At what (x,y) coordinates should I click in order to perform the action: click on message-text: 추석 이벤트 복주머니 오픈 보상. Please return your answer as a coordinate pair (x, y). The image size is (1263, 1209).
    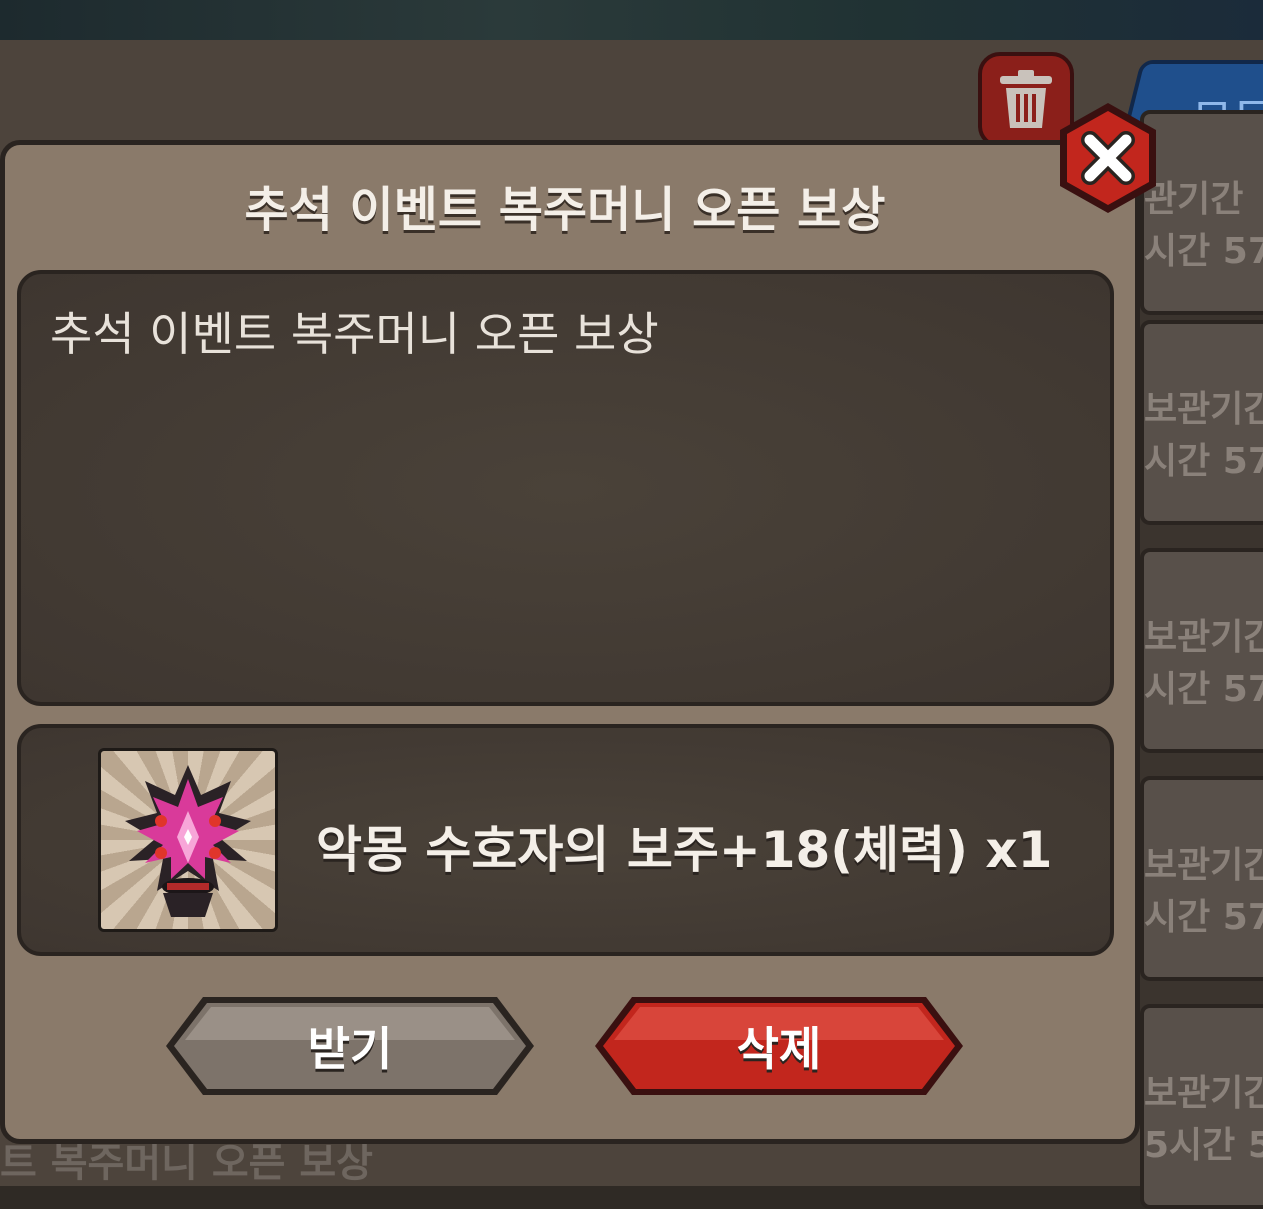
    Looking at the image, I should click on (354, 334).